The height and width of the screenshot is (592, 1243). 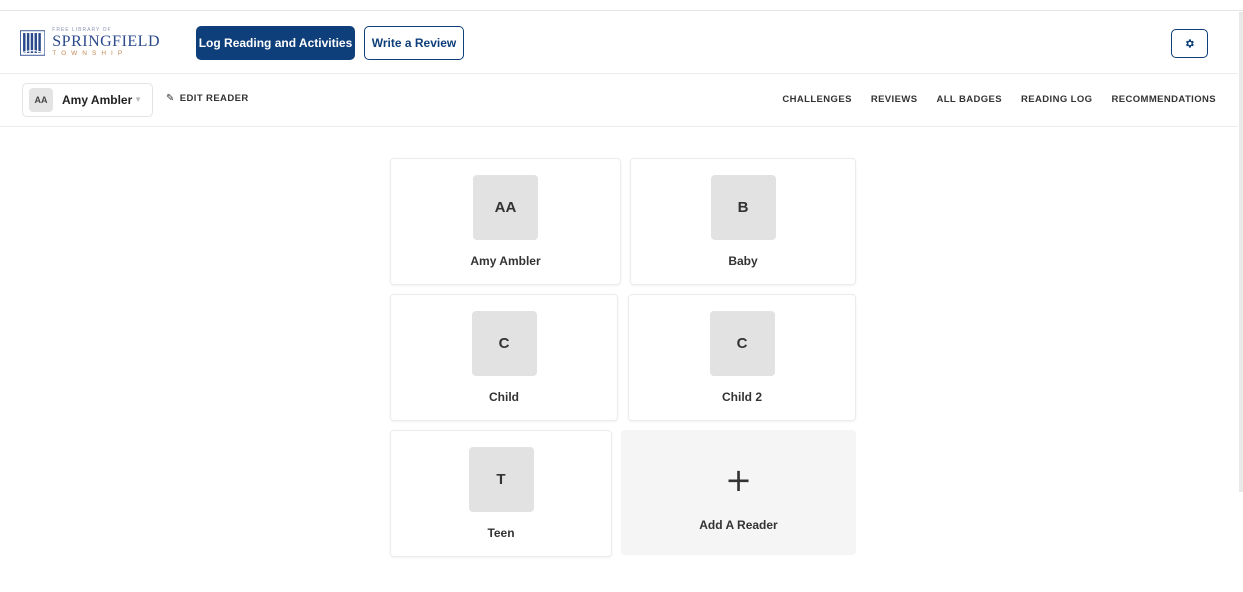 I want to click on log-reading-button: Log Reading and Activities, so click(x=275, y=43).